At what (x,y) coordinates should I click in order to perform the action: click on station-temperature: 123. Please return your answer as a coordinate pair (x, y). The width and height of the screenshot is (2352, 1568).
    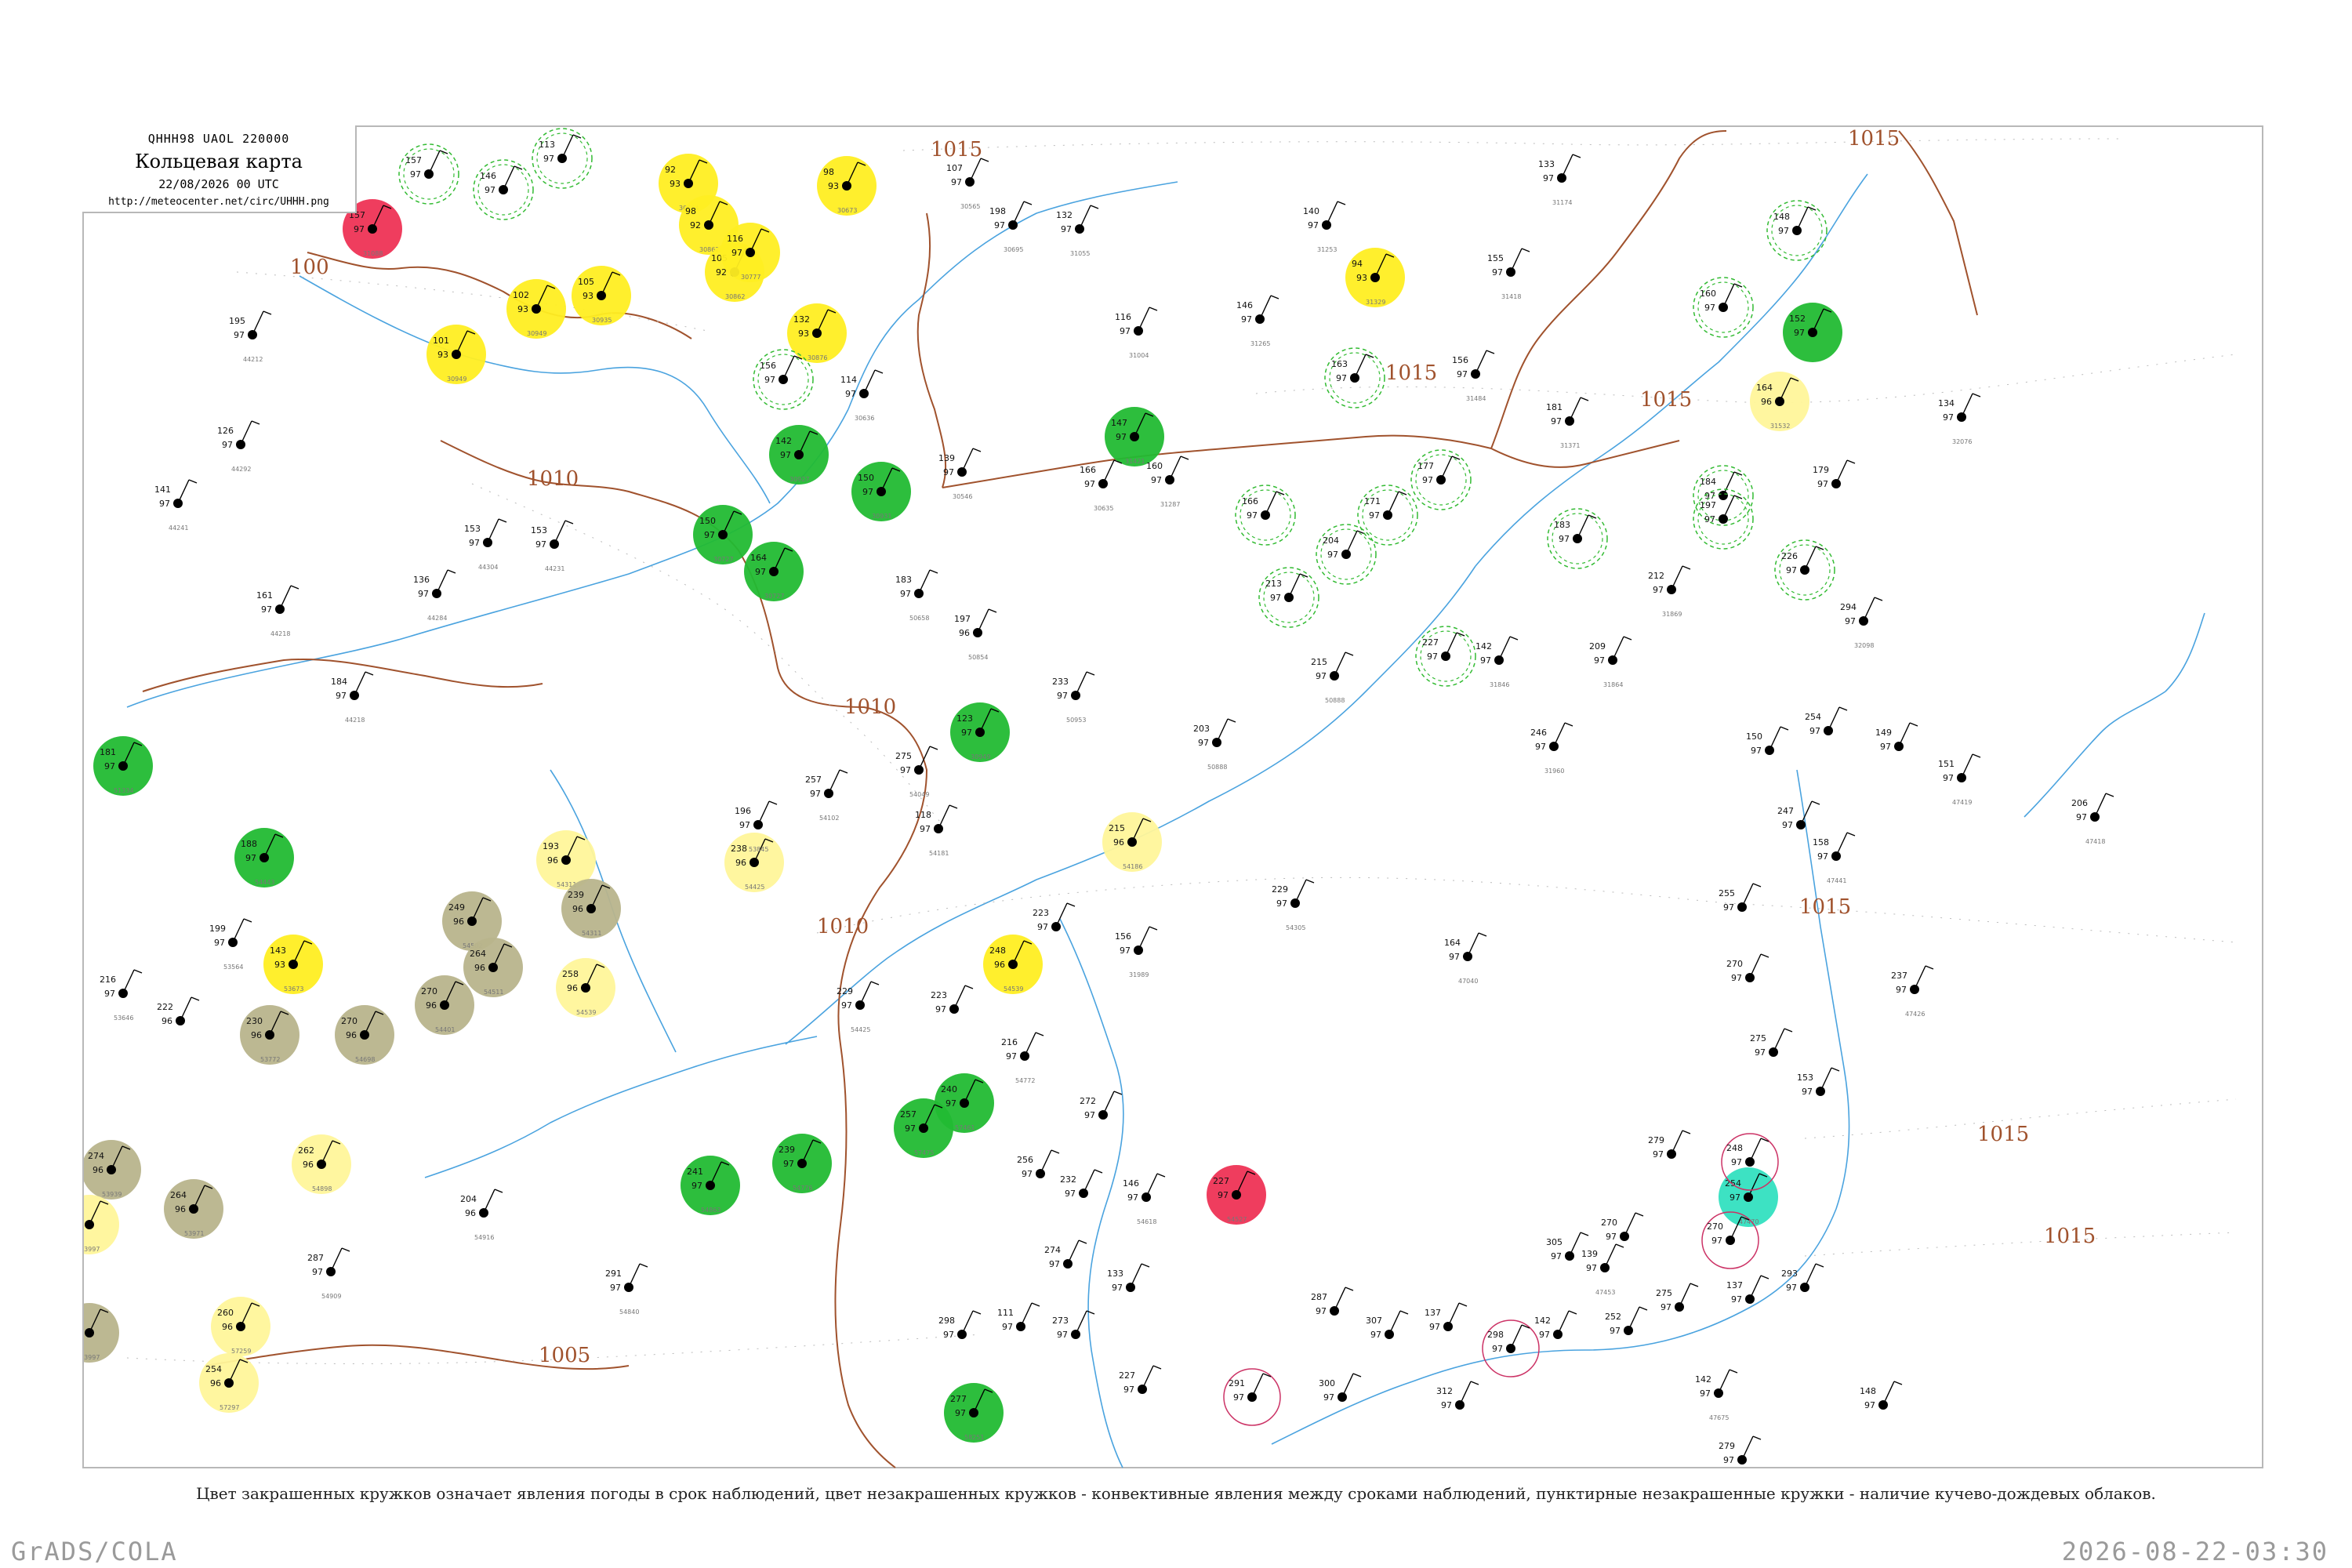
    Looking at the image, I should click on (964, 718).